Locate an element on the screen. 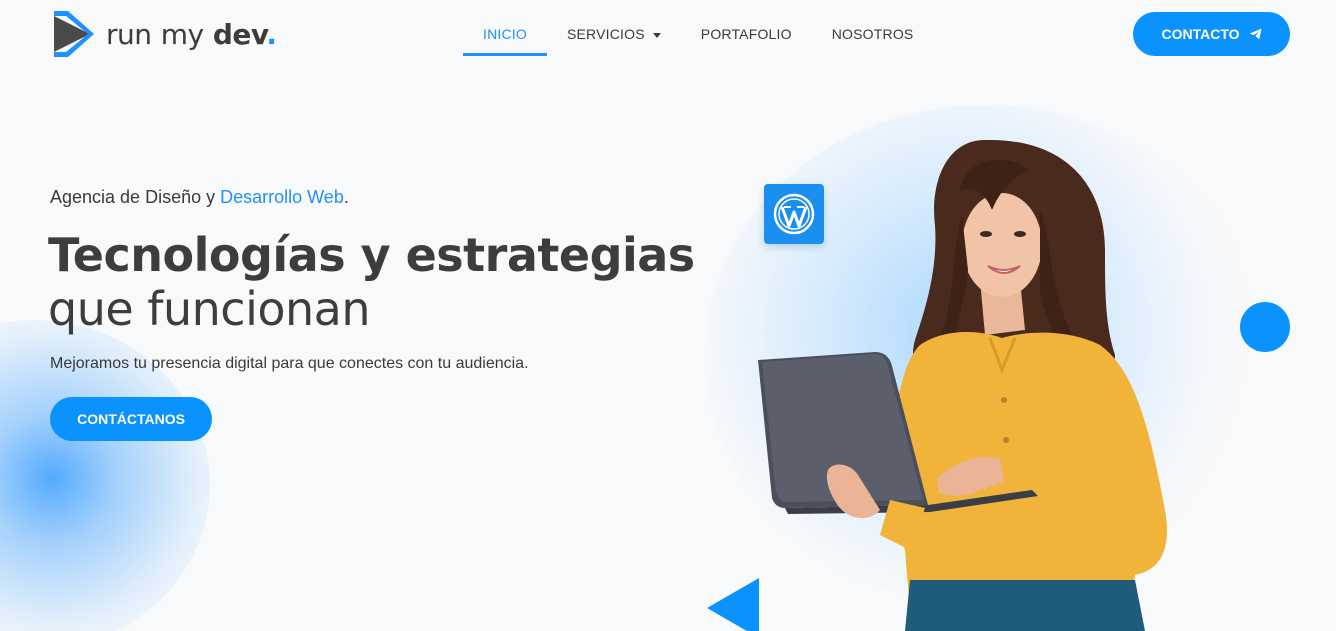 The height and width of the screenshot is (631, 1336). paper-plane-icon is located at coordinates (1255, 34).